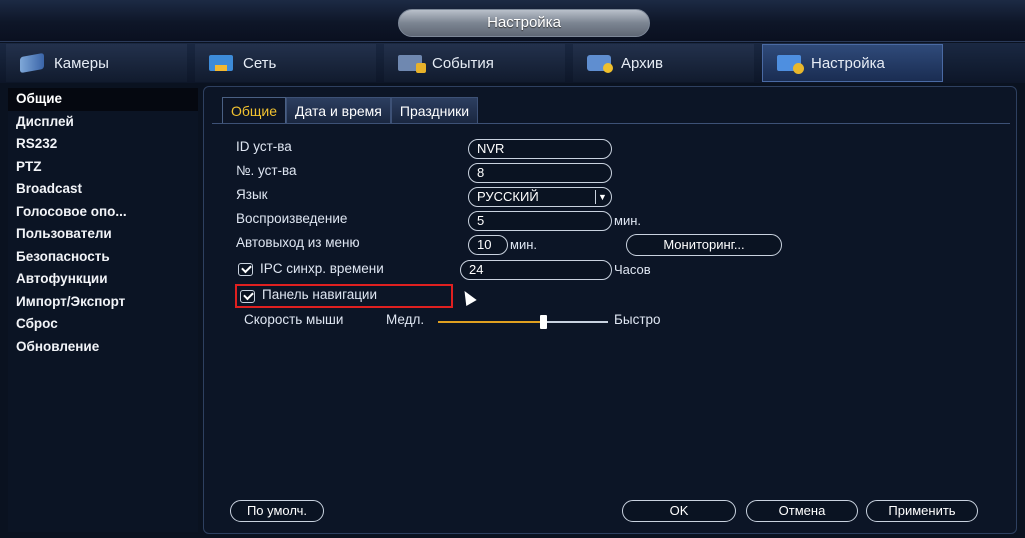 This screenshot has height=538, width=1025. Describe the element at coordinates (247, 296) in the screenshot. I see `nav-panel-checkbox` at that location.